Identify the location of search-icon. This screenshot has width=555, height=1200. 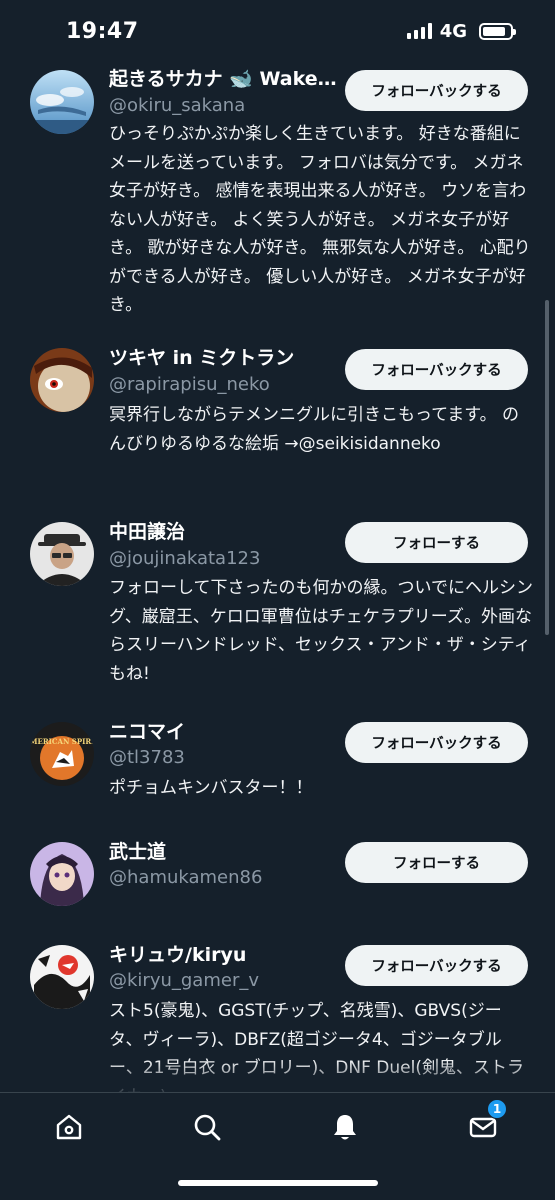
(207, 1127).